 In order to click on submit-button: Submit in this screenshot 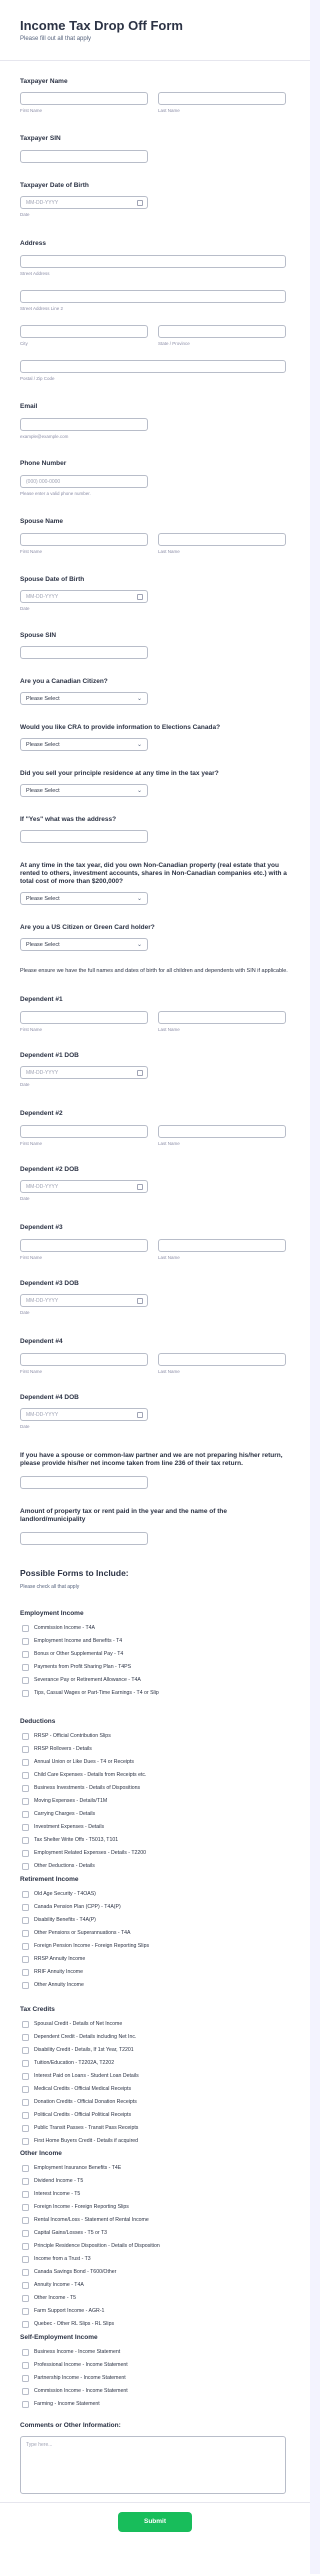, I will do `click(155, 2522)`.